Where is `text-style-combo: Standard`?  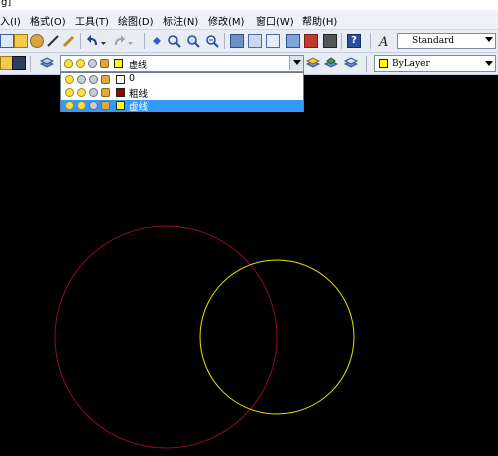
text-style-combo: Standard is located at coordinates (446, 41).